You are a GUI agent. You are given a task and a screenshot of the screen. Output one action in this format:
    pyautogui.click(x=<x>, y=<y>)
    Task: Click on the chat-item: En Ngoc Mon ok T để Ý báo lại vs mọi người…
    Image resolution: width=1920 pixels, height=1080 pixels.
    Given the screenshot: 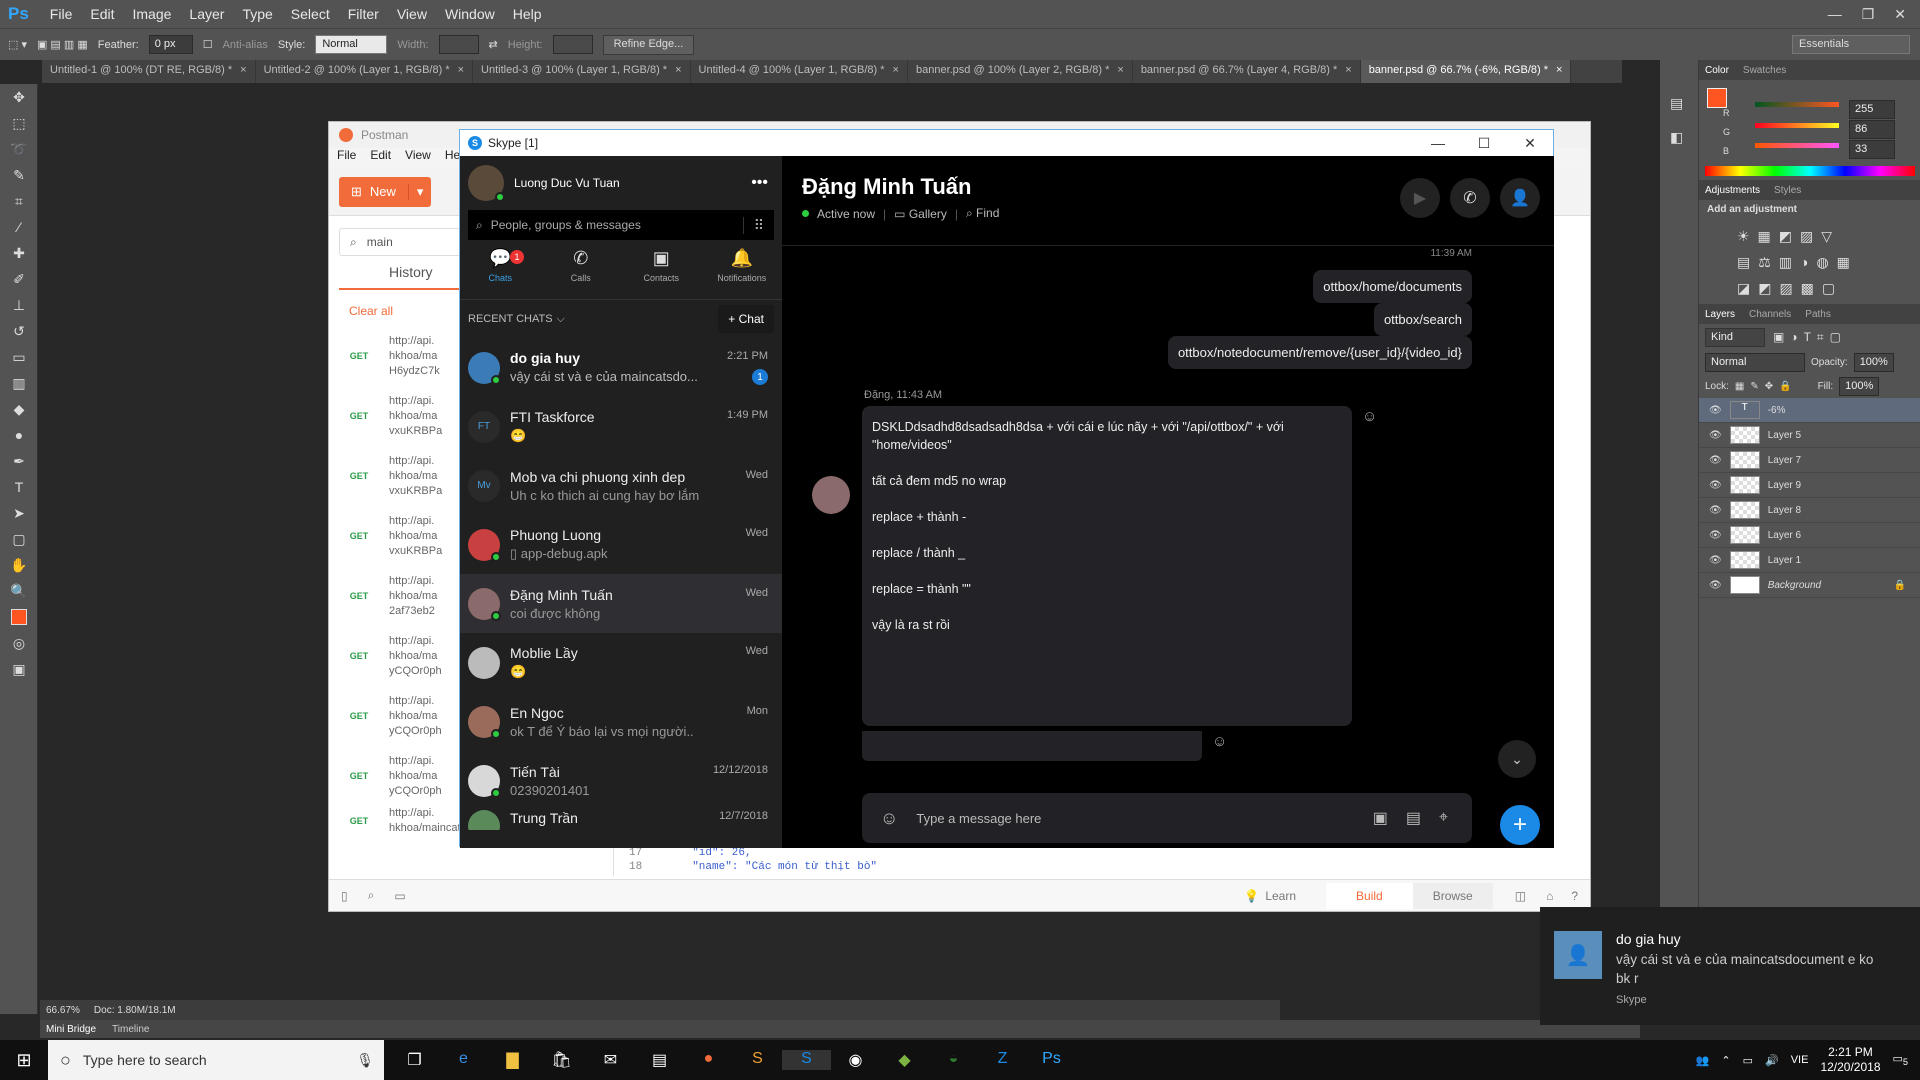 What is the action you would take?
    pyautogui.click(x=621, y=721)
    